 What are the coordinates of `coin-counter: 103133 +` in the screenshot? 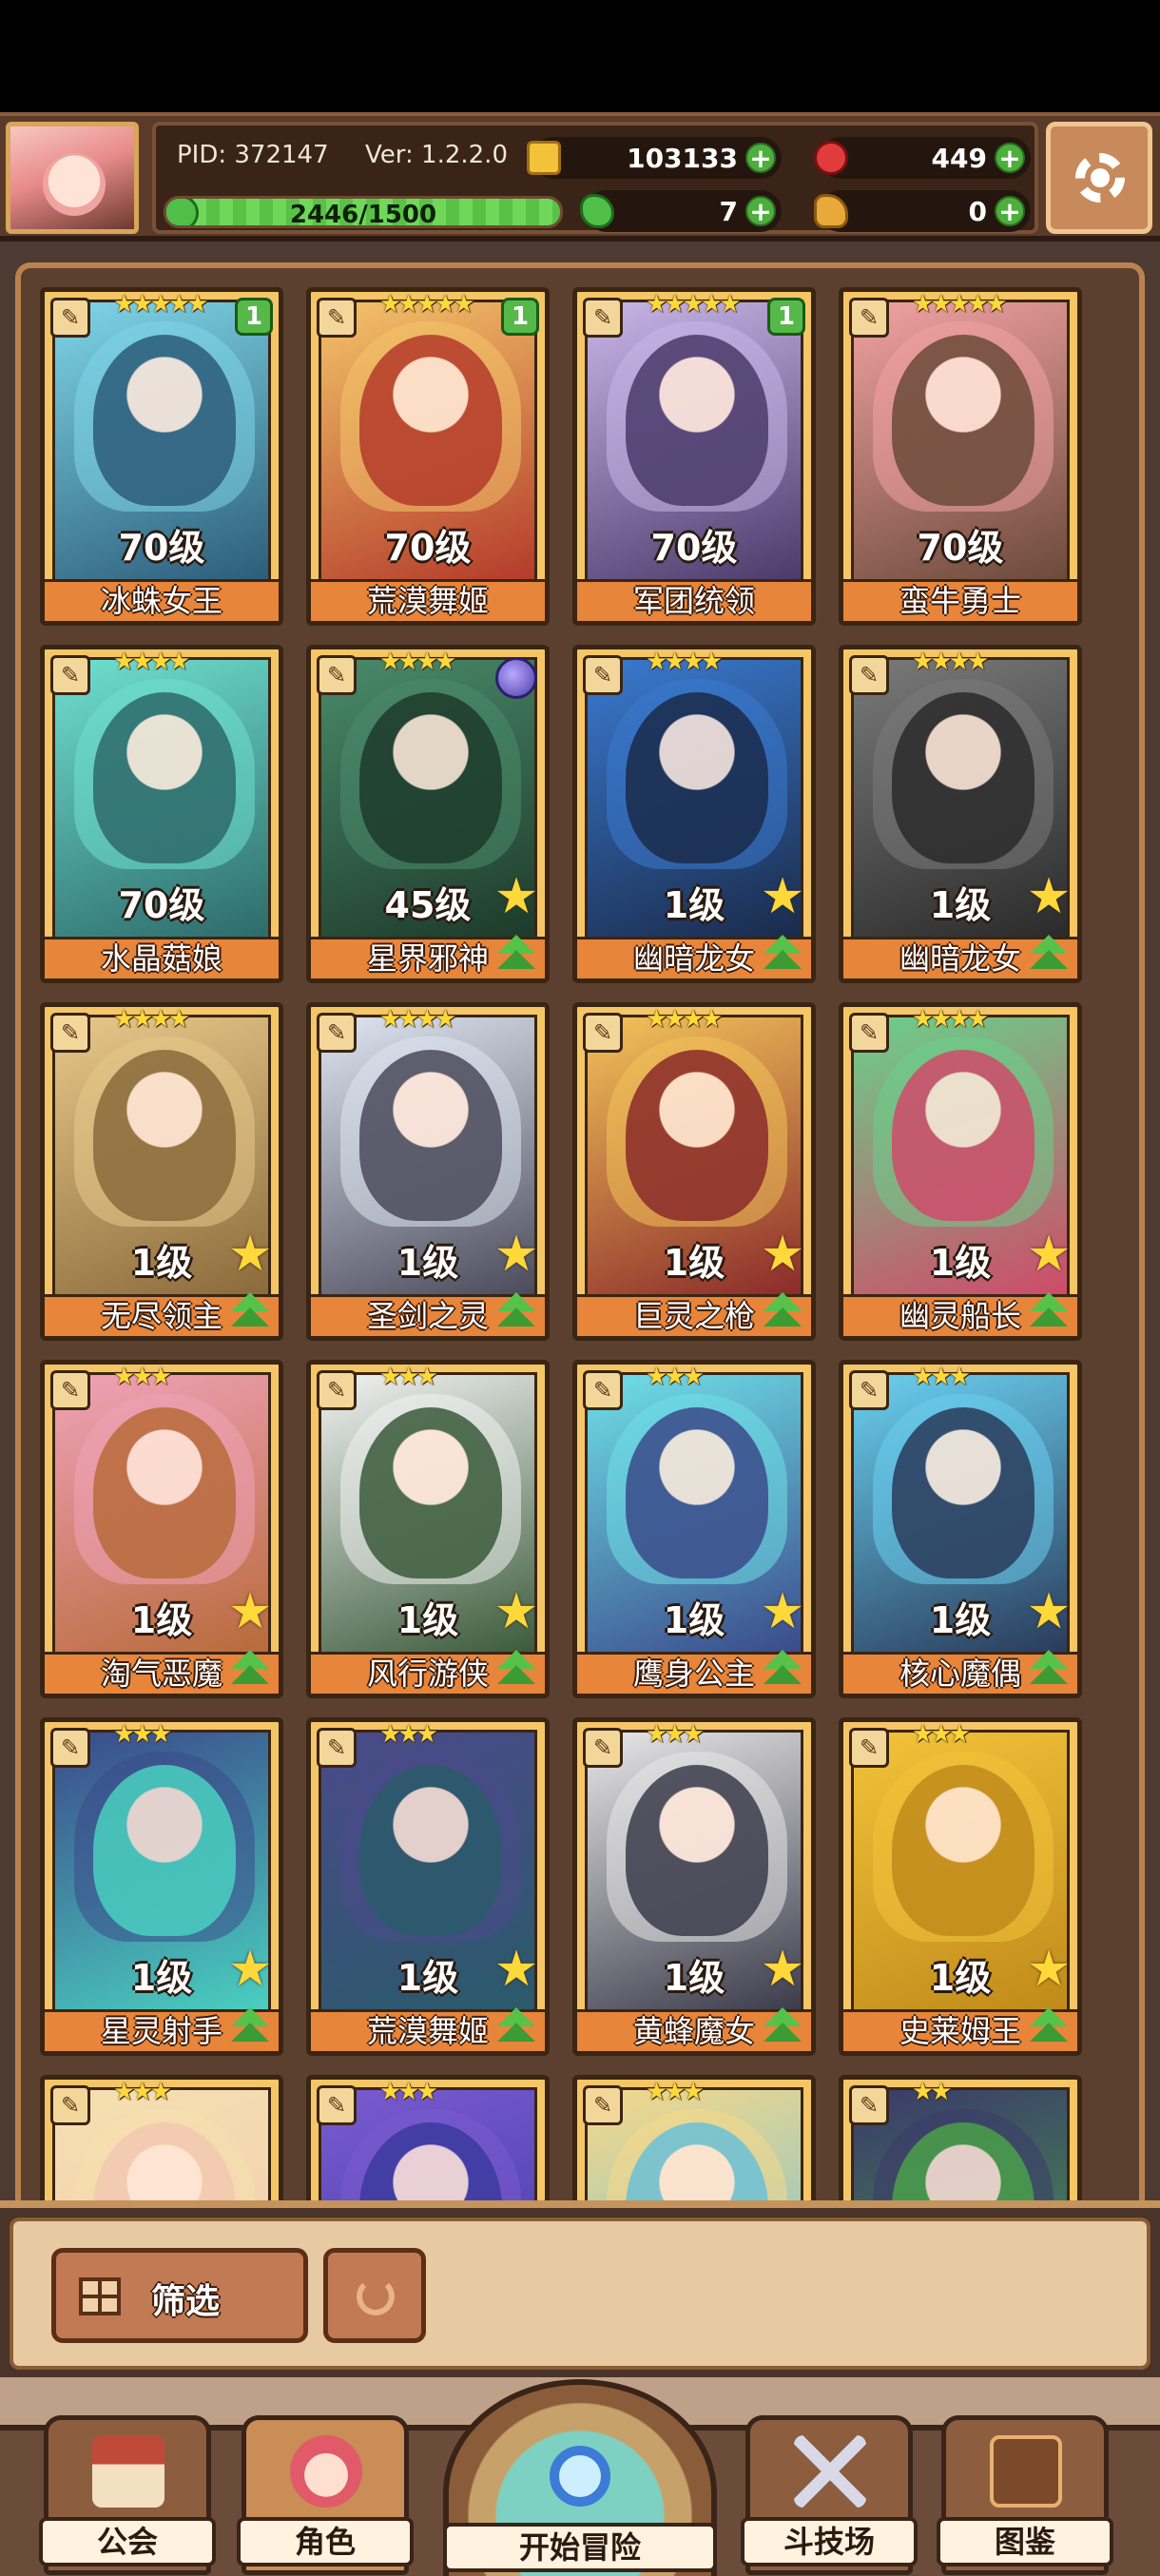 It's located at (654, 158).